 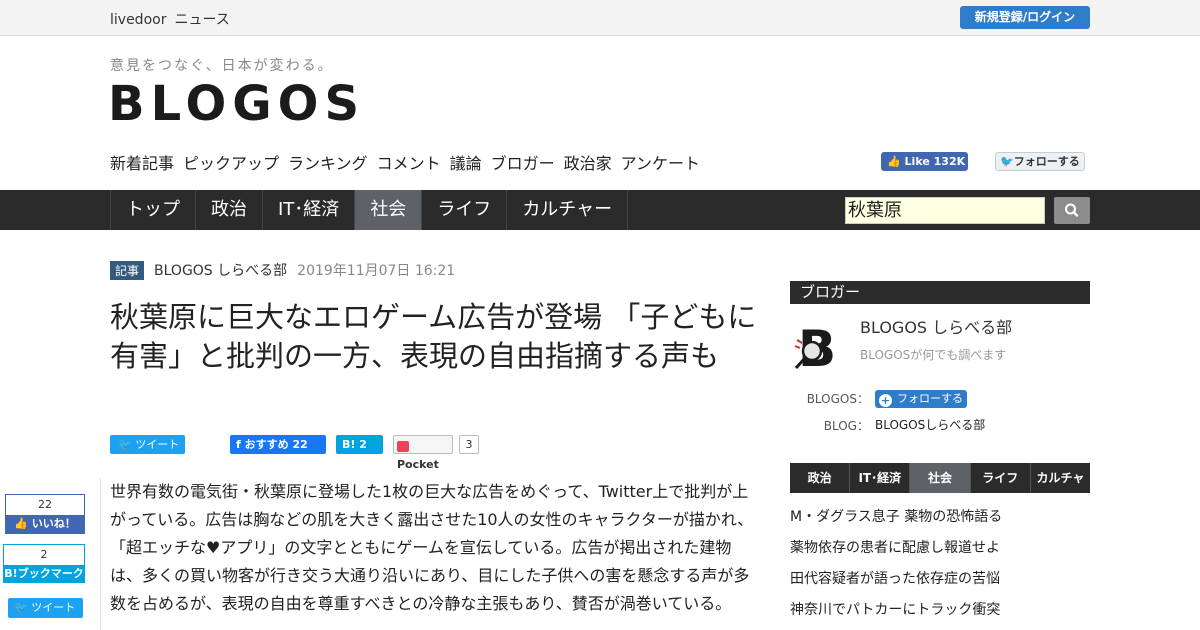 I want to click on login-button: 新規登録/ログイン, so click(x=1025, y=17).